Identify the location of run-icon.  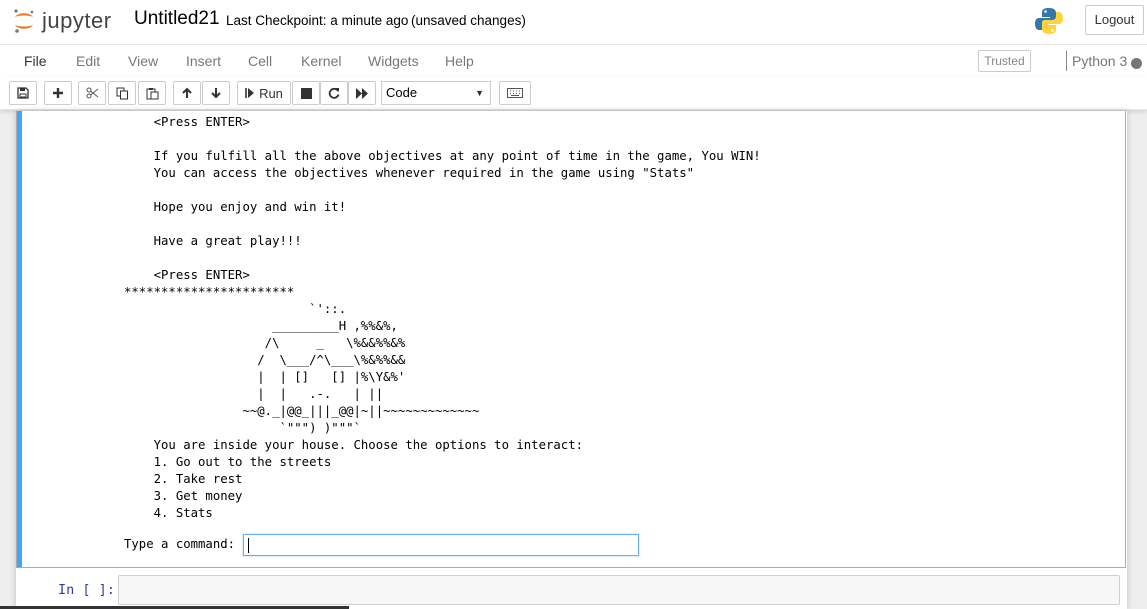
(250, 93).